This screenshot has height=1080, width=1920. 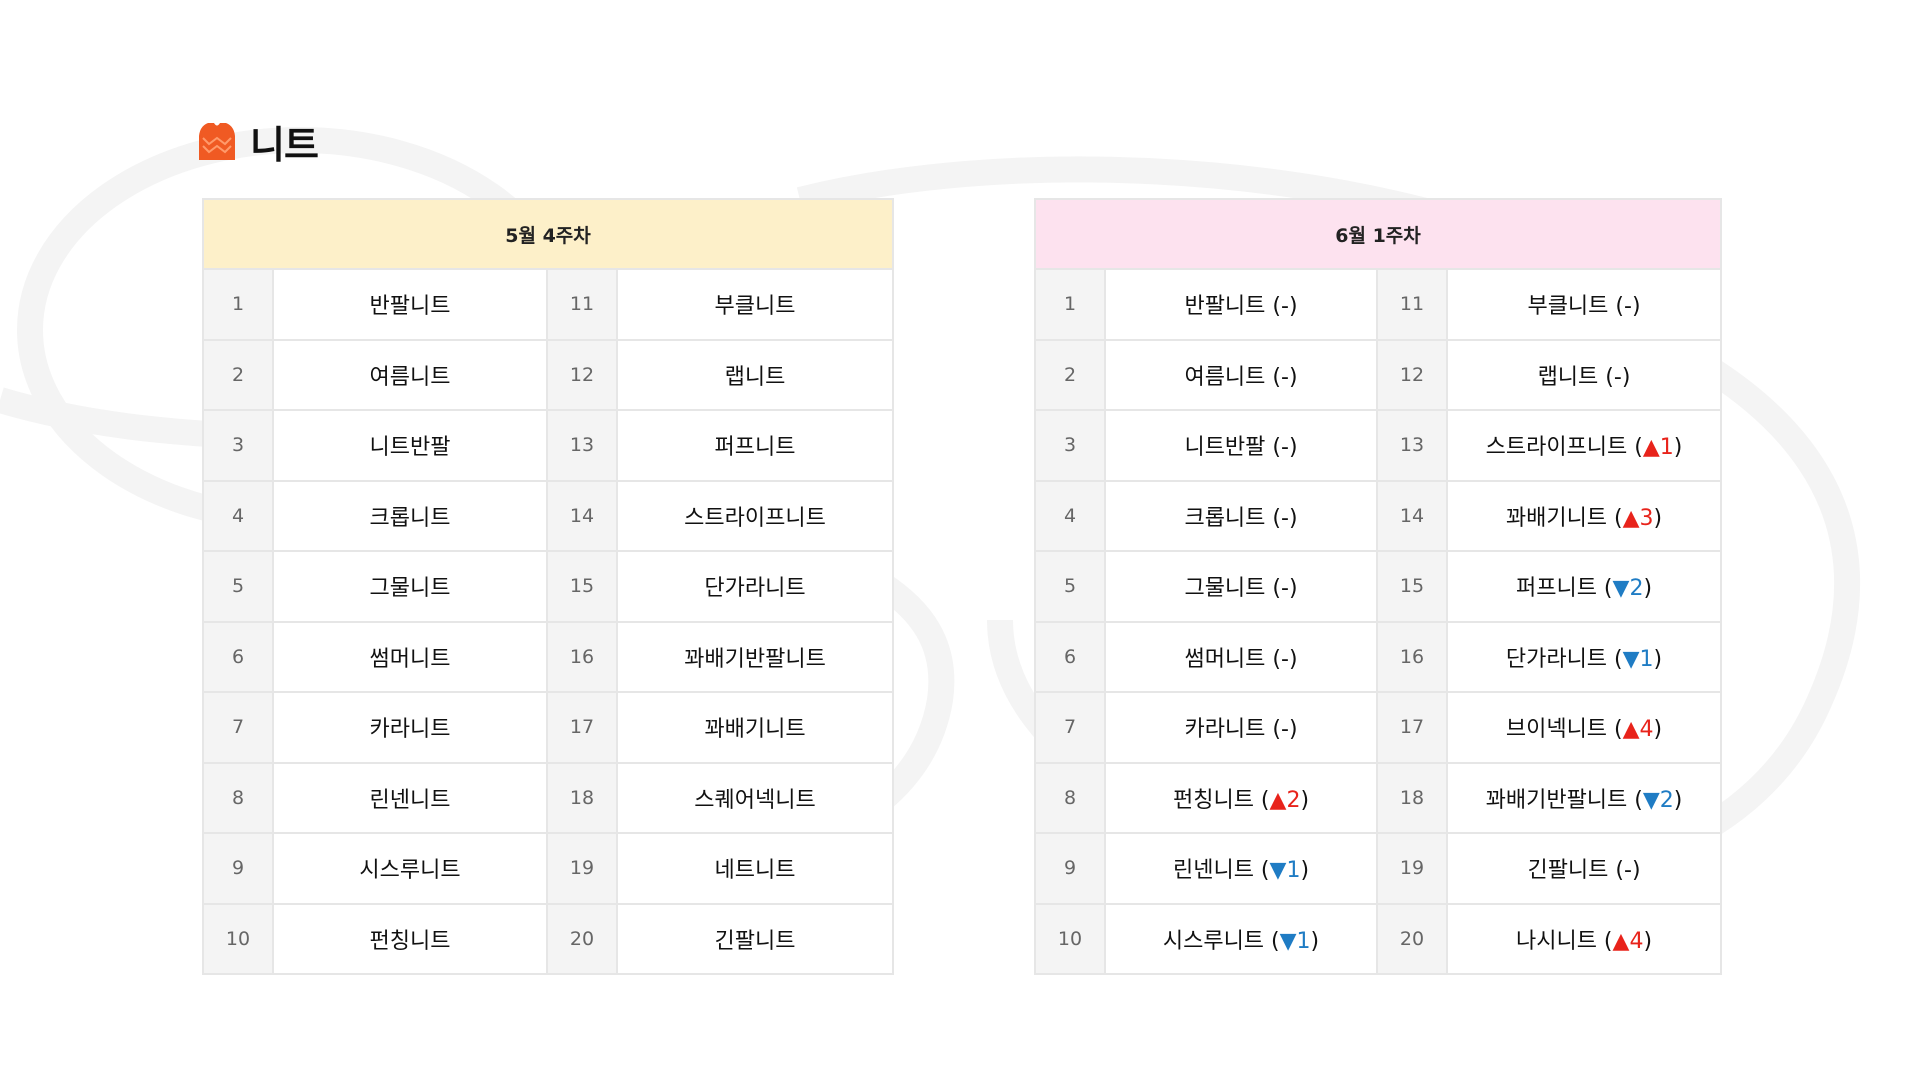 What do you see at coordinates (410, 941) in the screenshot?
I see `keyword-name: 펀칭니트` at bounding box center [410, 941].